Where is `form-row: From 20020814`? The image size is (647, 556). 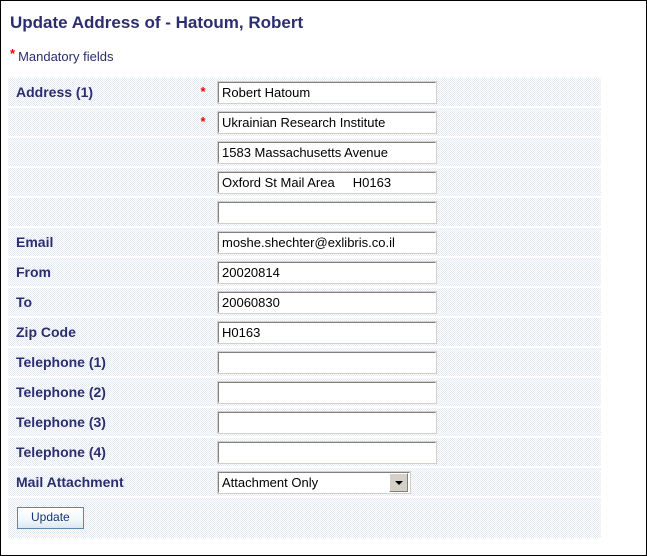
form-row: From 20020814 is located at coordinates (304, 272).